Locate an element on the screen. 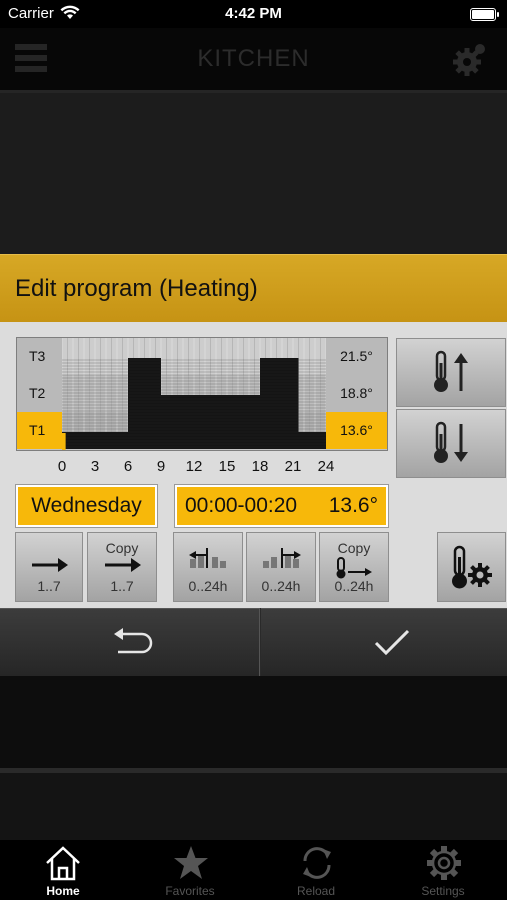  tab-reload: Reload is located at coordinates (316, 870).